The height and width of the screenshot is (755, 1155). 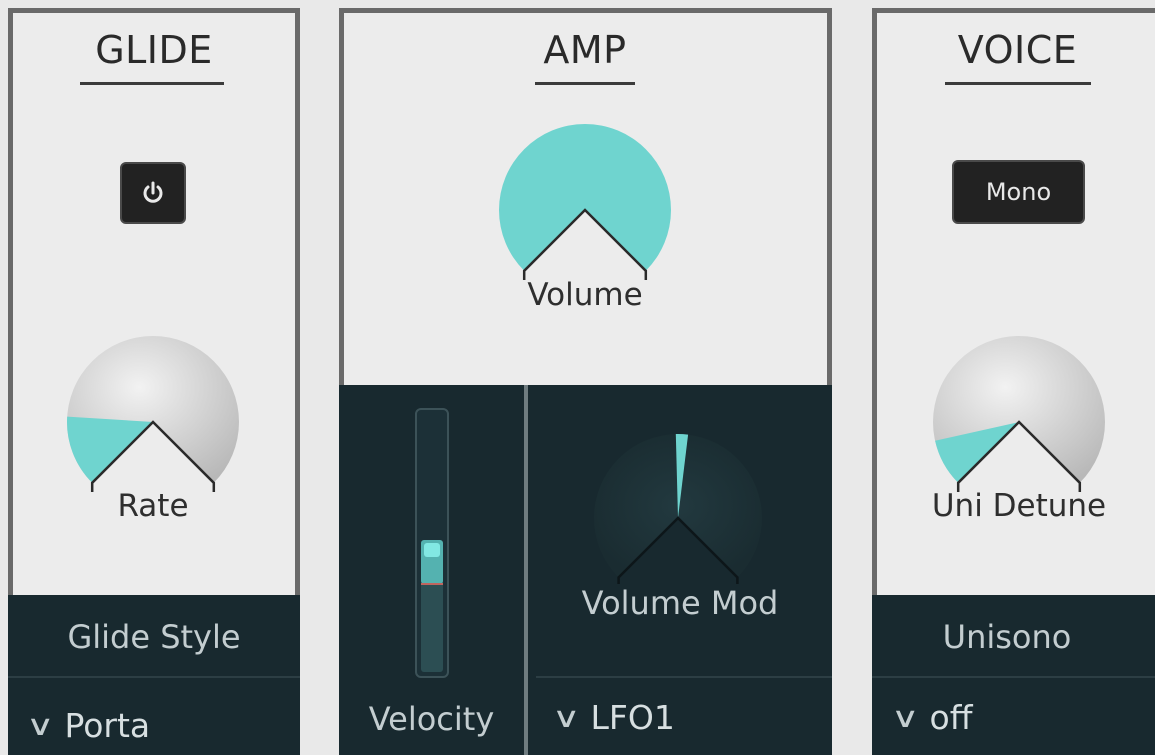 I want to click on volume-mod-divider, so click(x=684, y=677).